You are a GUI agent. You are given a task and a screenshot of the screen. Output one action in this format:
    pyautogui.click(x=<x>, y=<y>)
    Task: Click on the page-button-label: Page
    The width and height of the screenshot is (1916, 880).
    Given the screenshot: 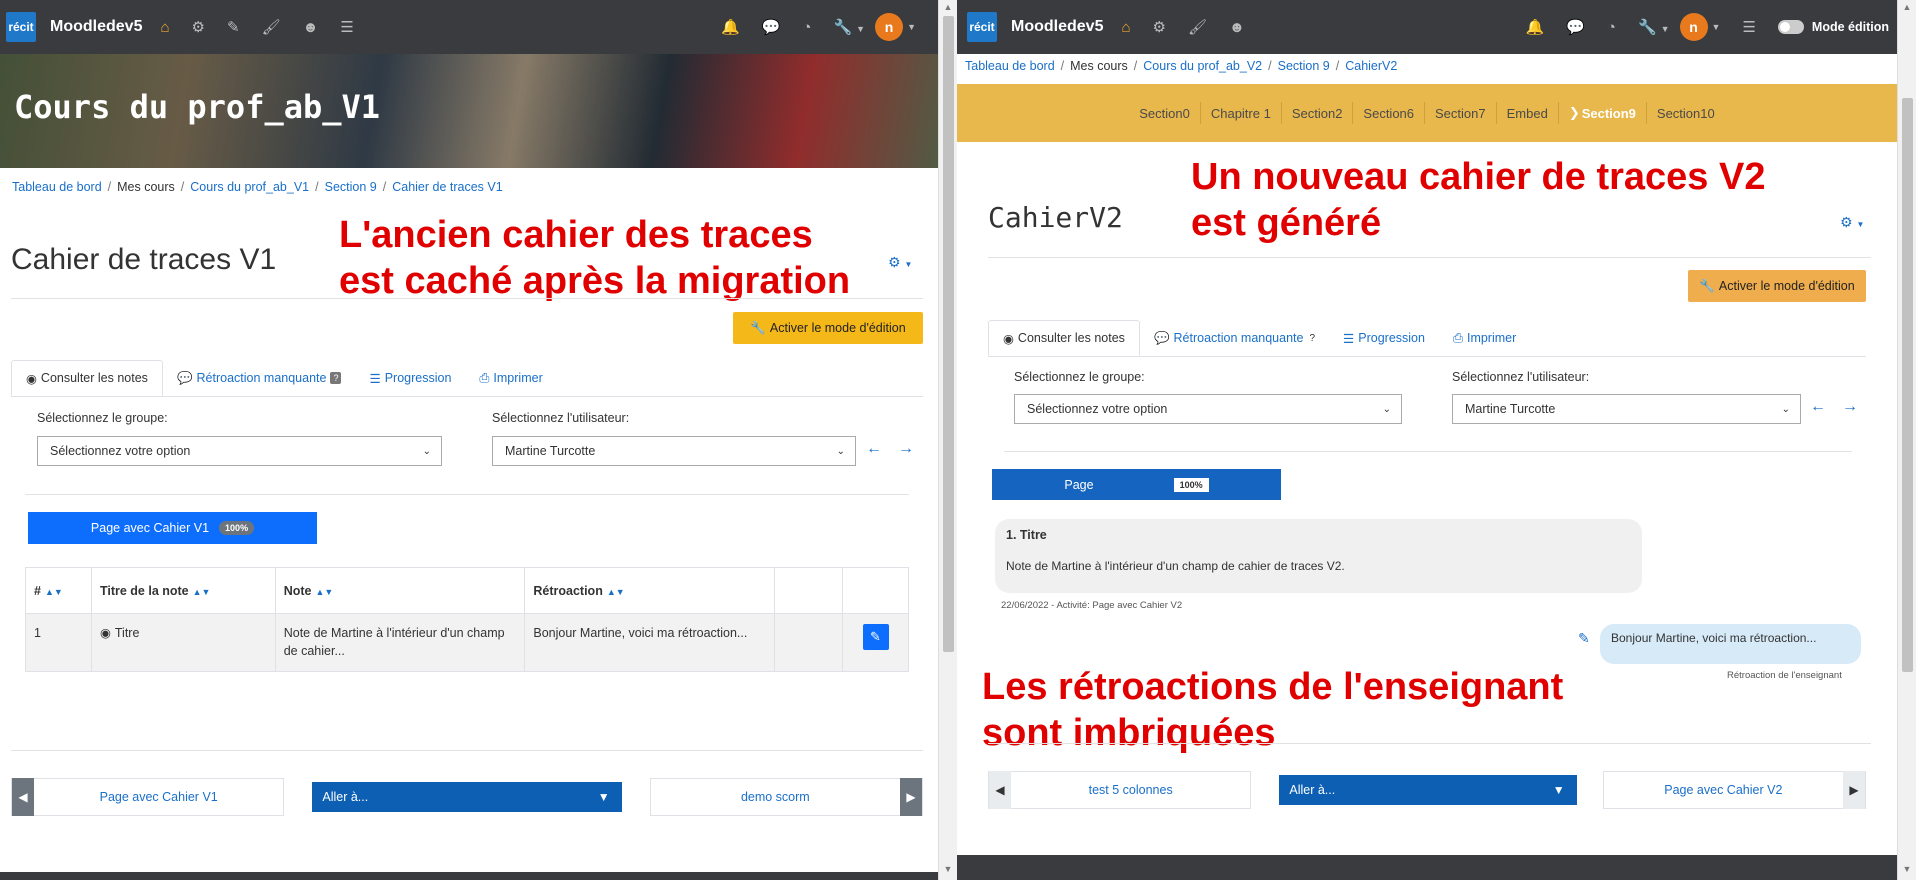 What is the action you would take?
    pyautogui.click(x=1079, y=484)
    